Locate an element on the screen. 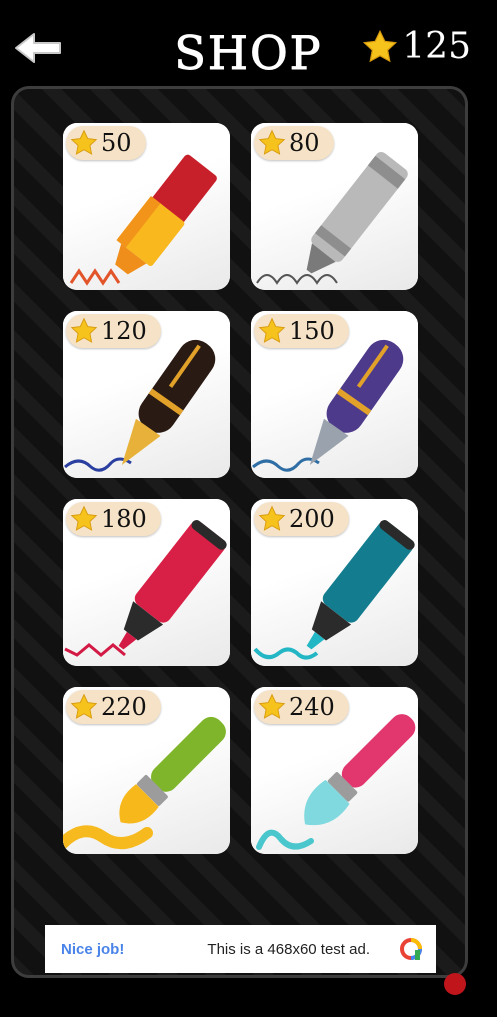 The width and height of the screenshot is (497, 1017). ad-text: This is a 468x60 test ad. is located at coordinates (288, 949).